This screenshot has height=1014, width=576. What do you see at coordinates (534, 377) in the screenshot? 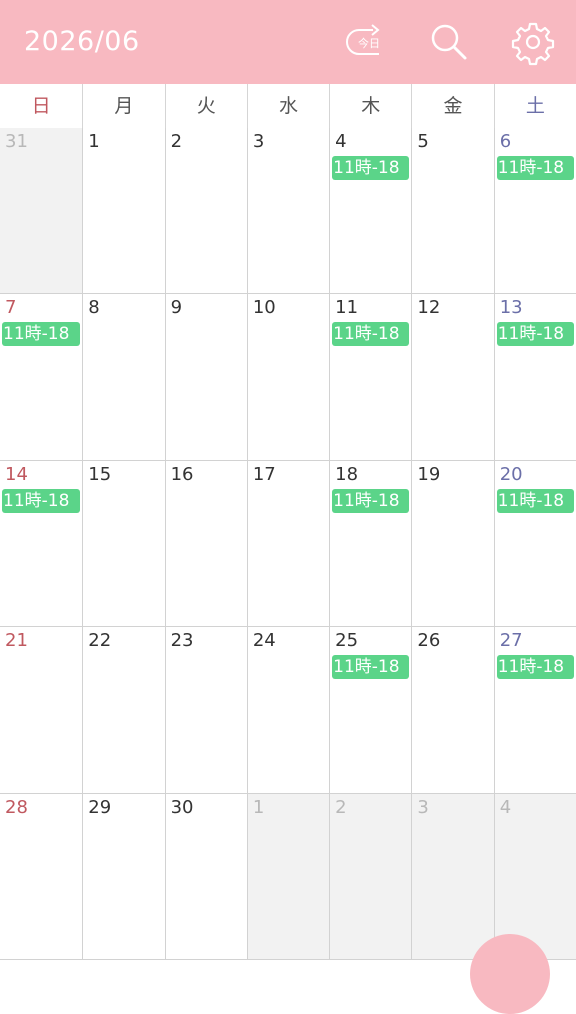
I see `day-cell: 13 11時-18` at bounding box center [534, 377].